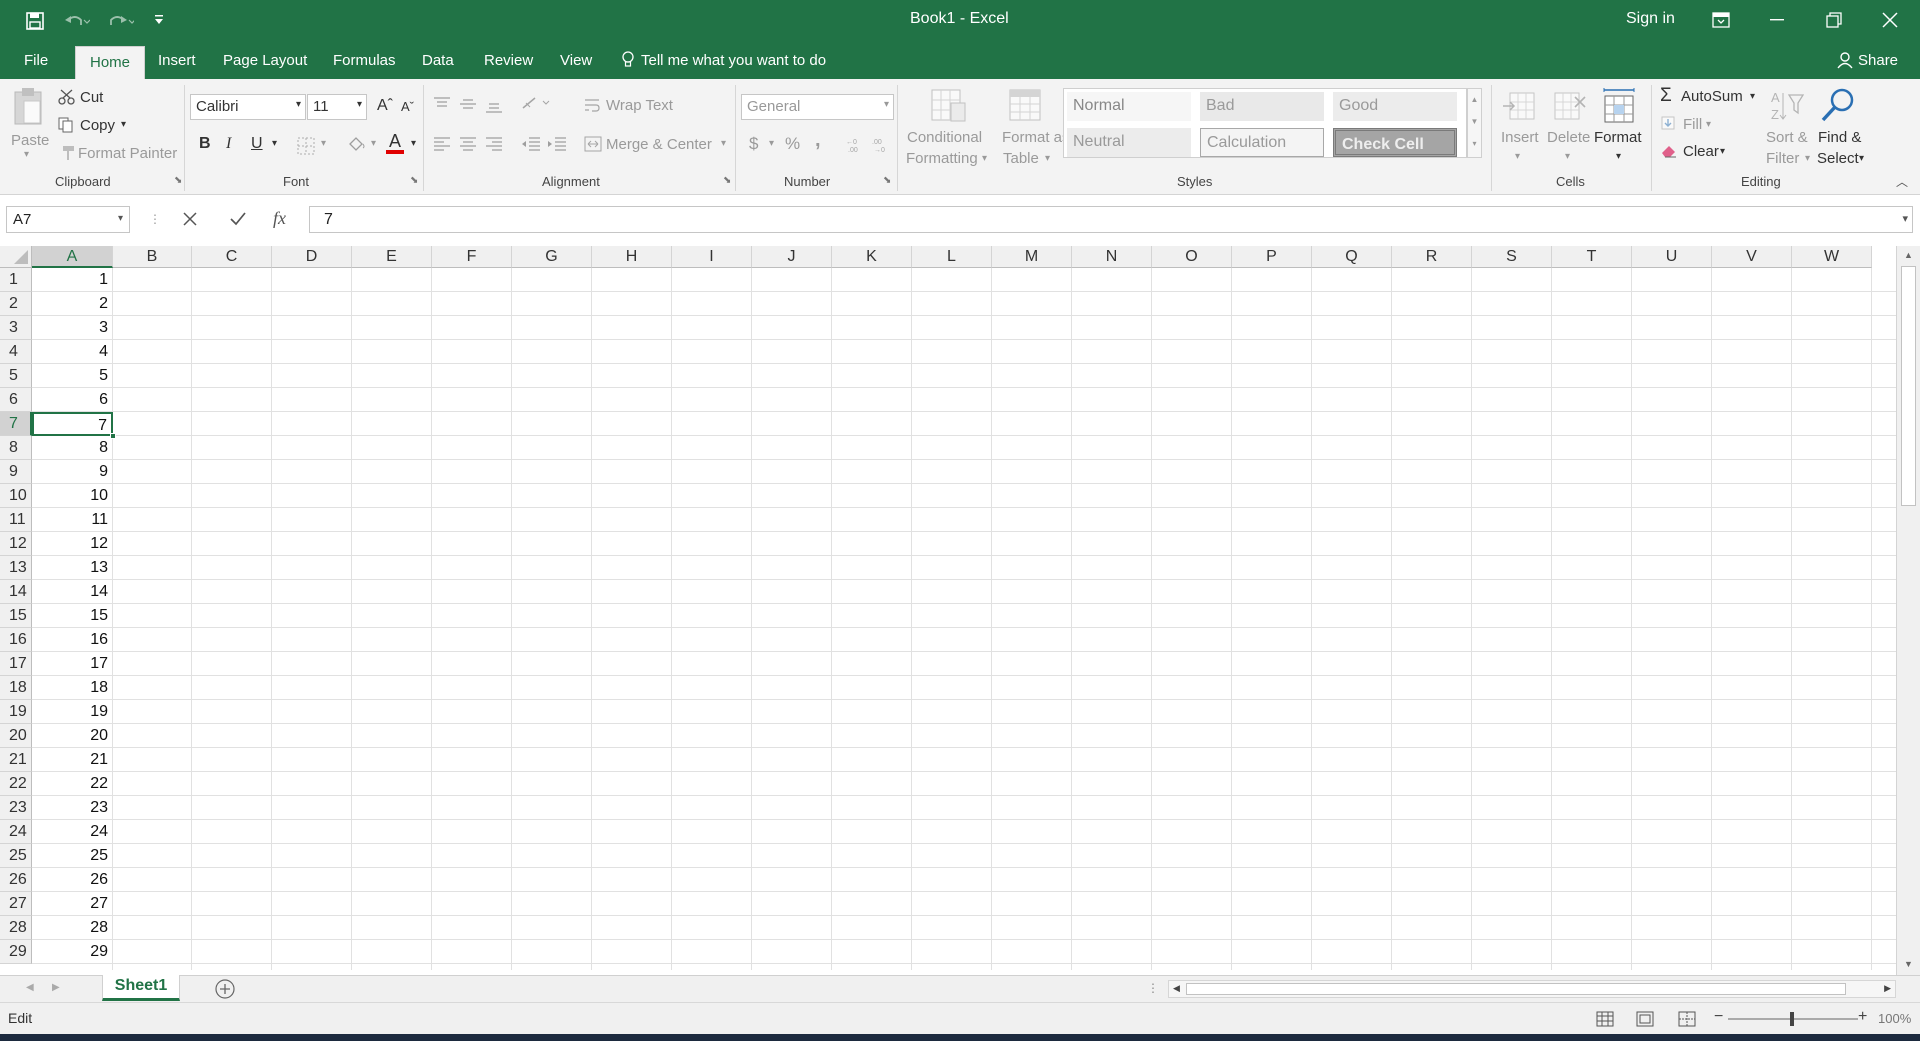 This screenshot has width=1920, height=1041. I want to click on column-header-g: G, so click(552, 257).